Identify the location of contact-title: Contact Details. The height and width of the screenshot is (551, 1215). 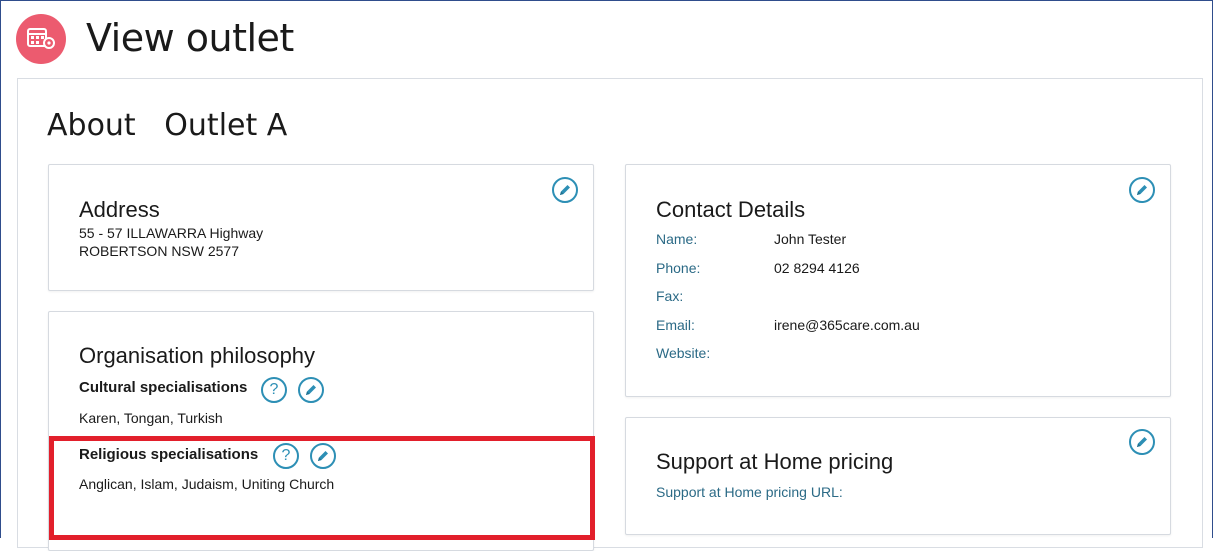
(731, 209).